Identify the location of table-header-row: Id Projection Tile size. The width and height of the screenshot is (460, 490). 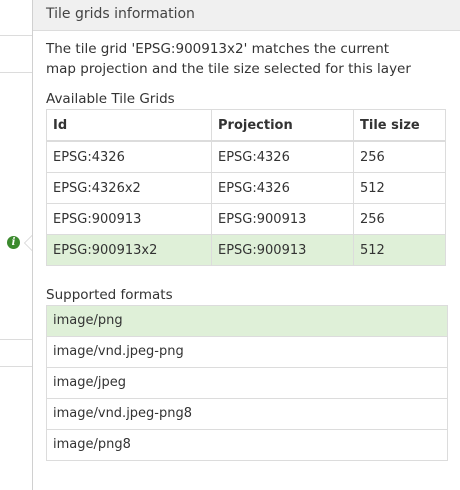
(246, 125).